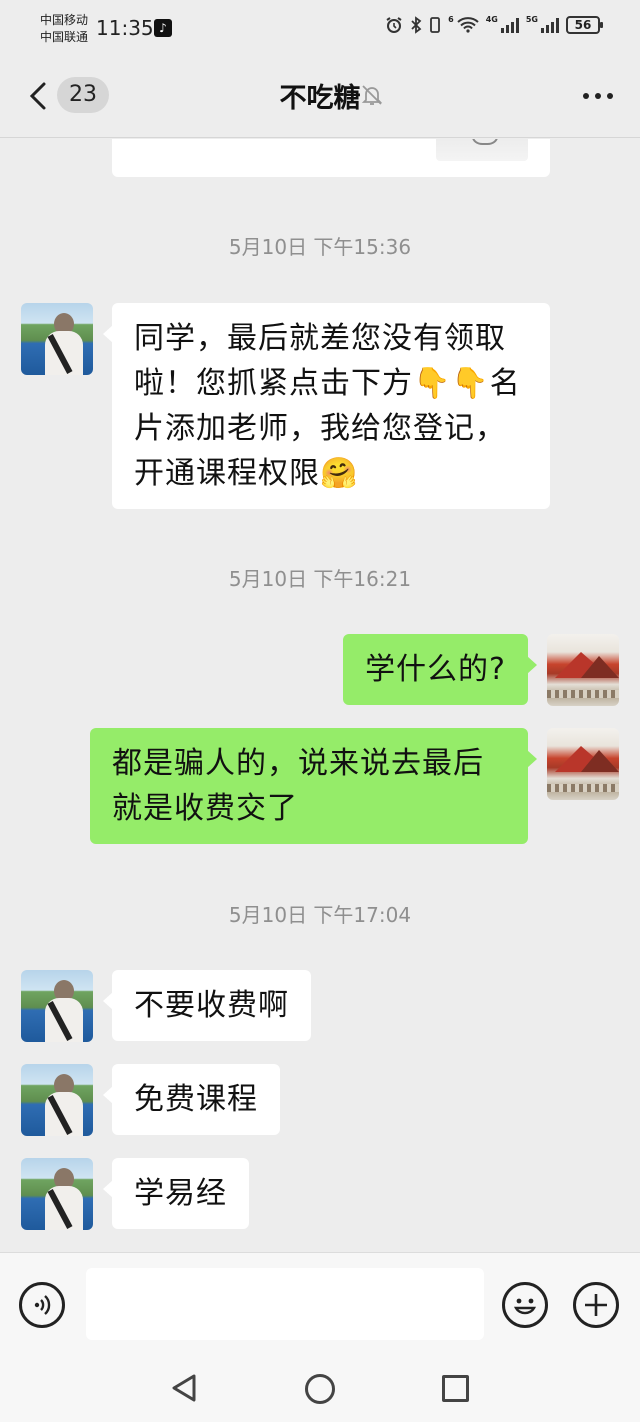 This screenshot has width=640, height=1422. I want to click on emoji-icon, so click(525, 1306).